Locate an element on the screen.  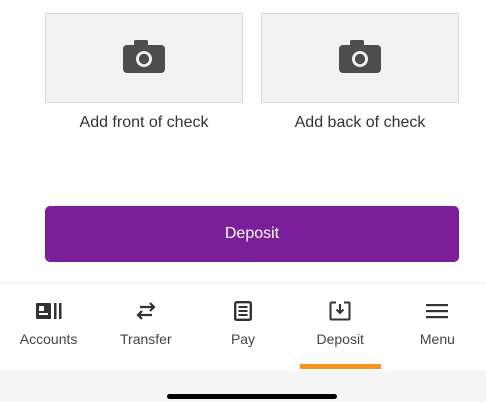
nav-label-menu: Menu is located at coordinates (437, 339).